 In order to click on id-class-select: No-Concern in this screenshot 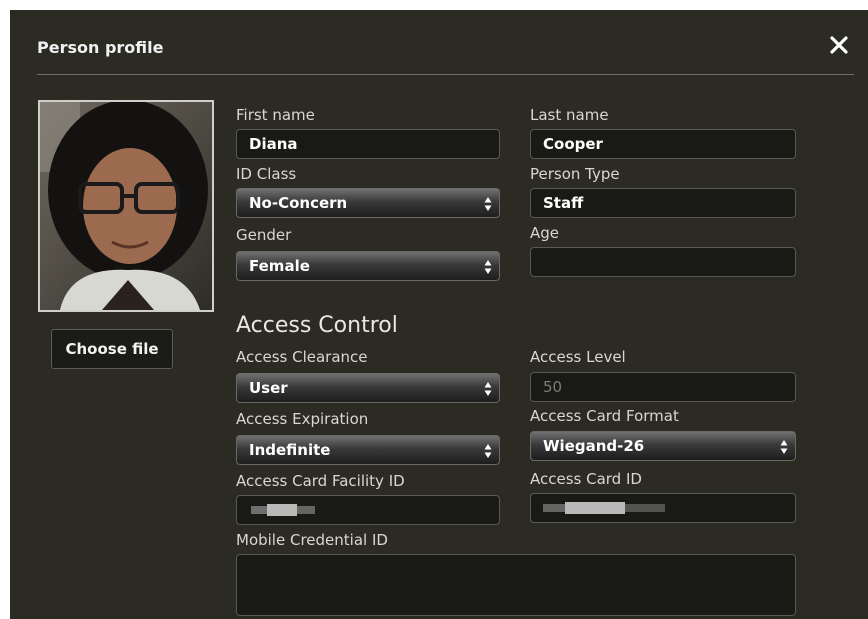, I will do `click(368, 203)`.